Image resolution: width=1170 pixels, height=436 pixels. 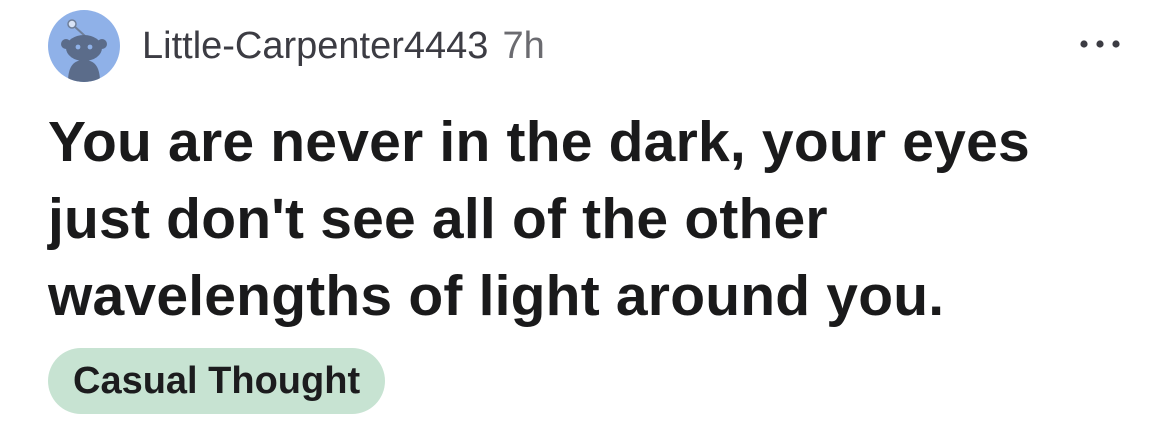 What do you see at coordinates (523, 46) in the screenshot?
I see `post-age: 7h` at bounding box center [523, 46].